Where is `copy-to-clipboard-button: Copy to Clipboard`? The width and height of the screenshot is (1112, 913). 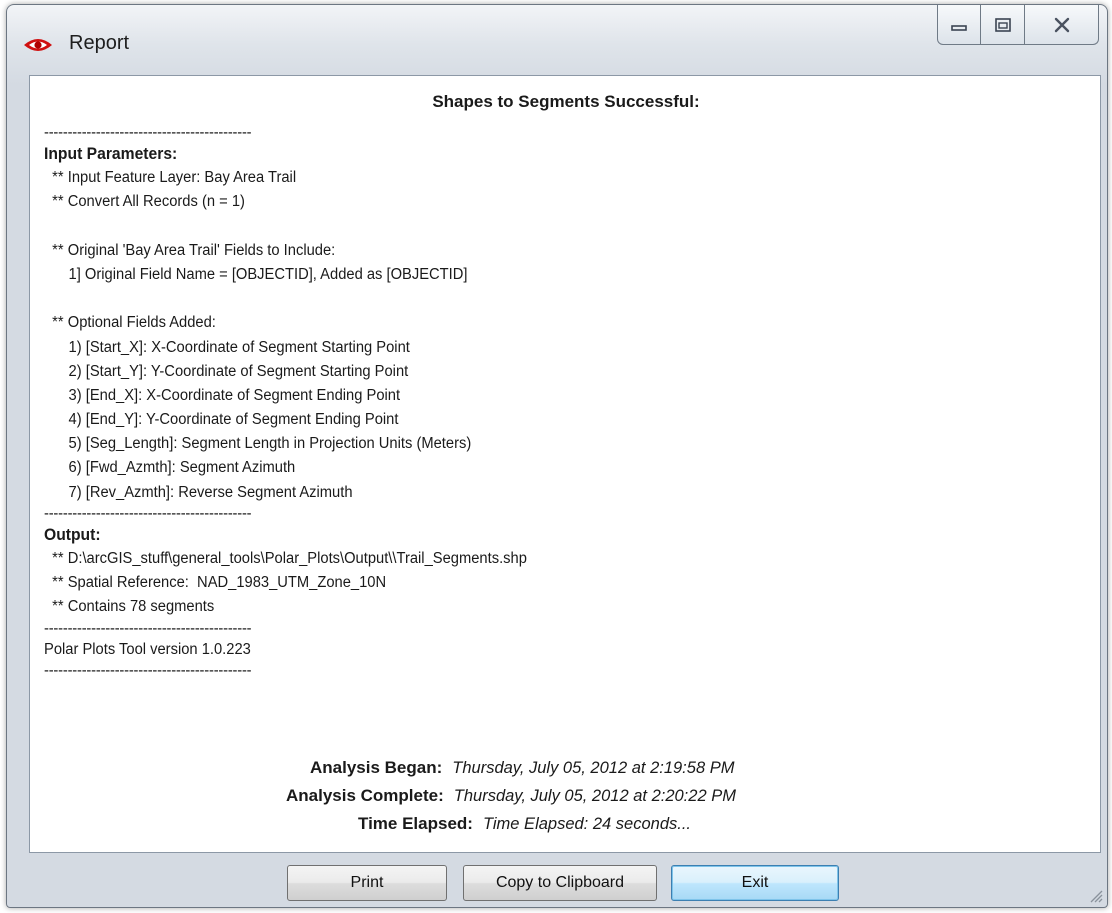 copy-to-clipboard-button: Copy to Clipboard is located at coordinates (560, 883).